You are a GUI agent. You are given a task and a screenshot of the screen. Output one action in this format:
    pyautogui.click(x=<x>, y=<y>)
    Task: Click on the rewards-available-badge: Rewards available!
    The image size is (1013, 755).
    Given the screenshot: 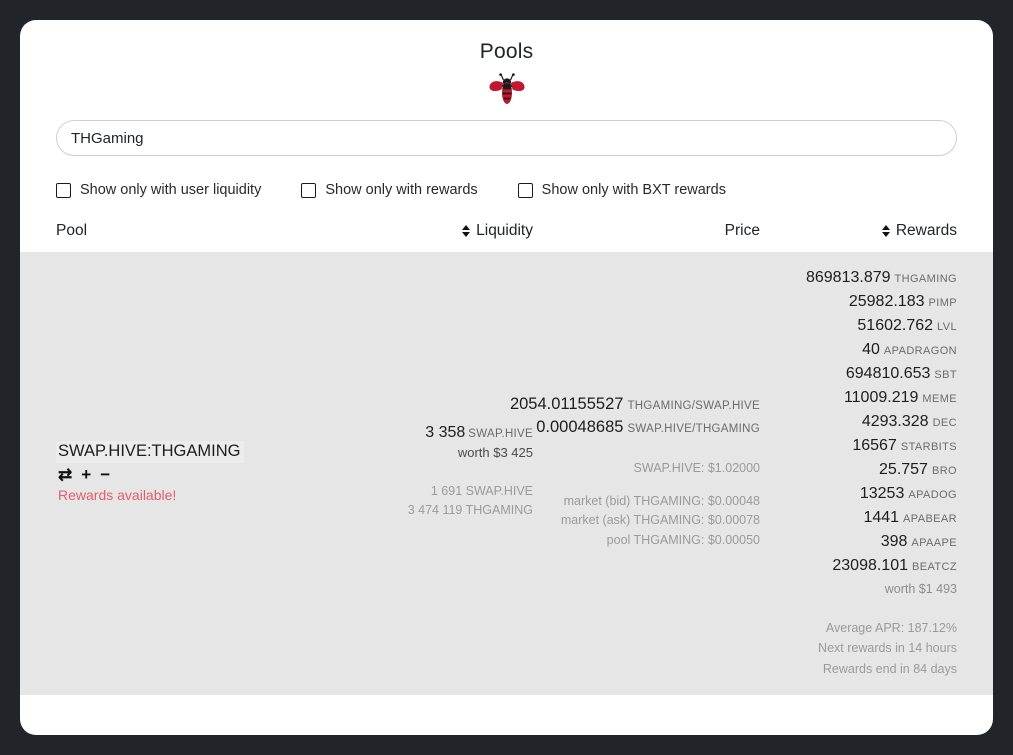 What is the action you would take?
    pyautogui.click(x=117, y=495)
    